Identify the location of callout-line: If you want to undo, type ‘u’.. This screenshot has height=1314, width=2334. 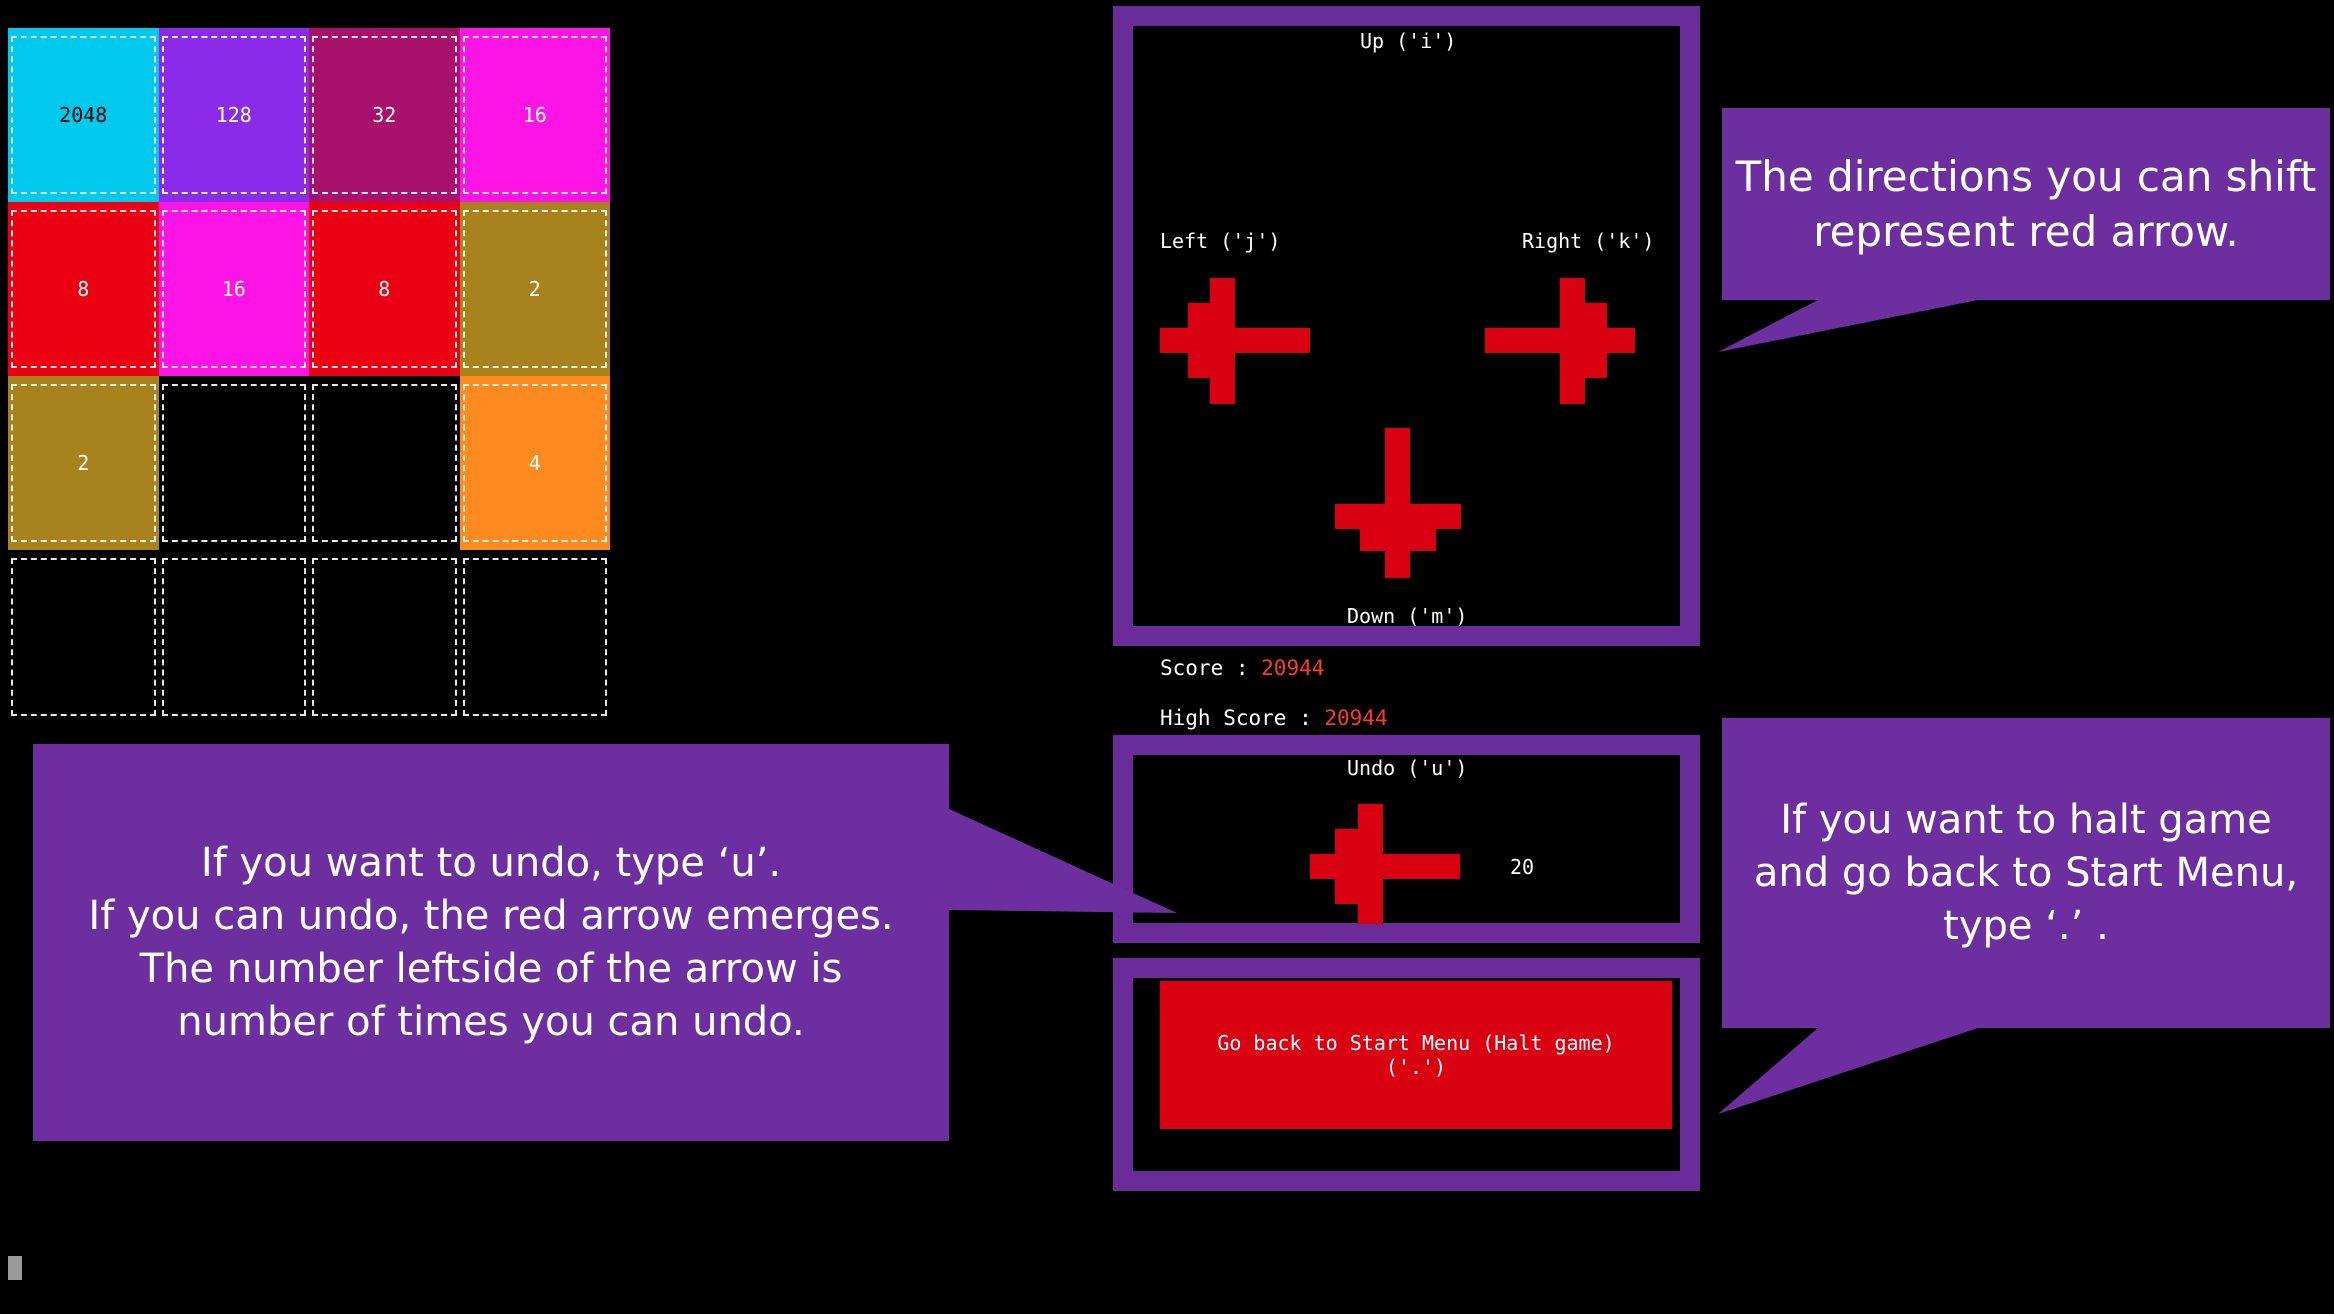
(491, 862).